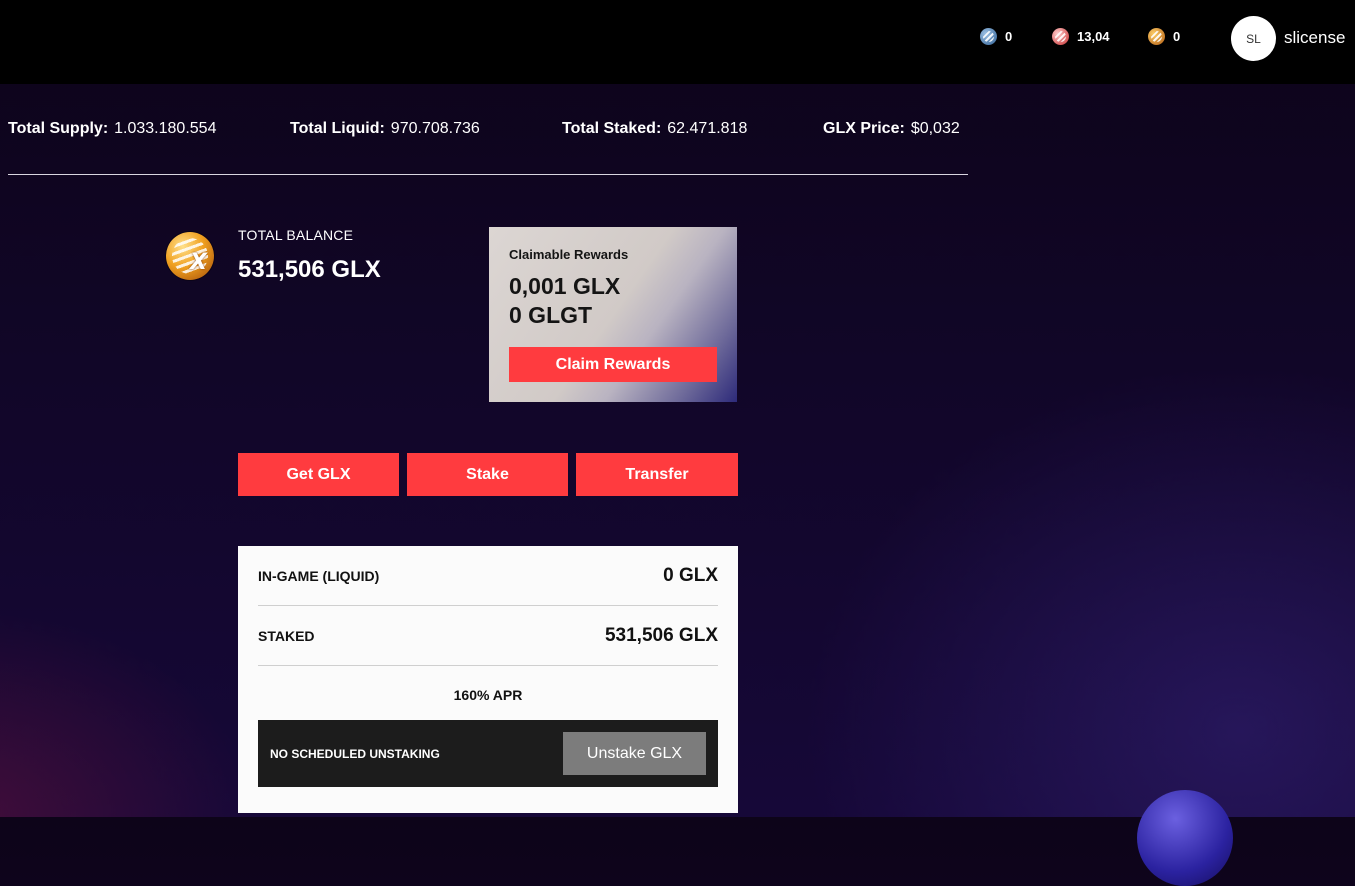 The width and height of the screenshot is (1355, 886). What do you see at coordinates (190, 256) in the screenshot?
I see `glx-coin-icon` at bounding box center [190, 256].